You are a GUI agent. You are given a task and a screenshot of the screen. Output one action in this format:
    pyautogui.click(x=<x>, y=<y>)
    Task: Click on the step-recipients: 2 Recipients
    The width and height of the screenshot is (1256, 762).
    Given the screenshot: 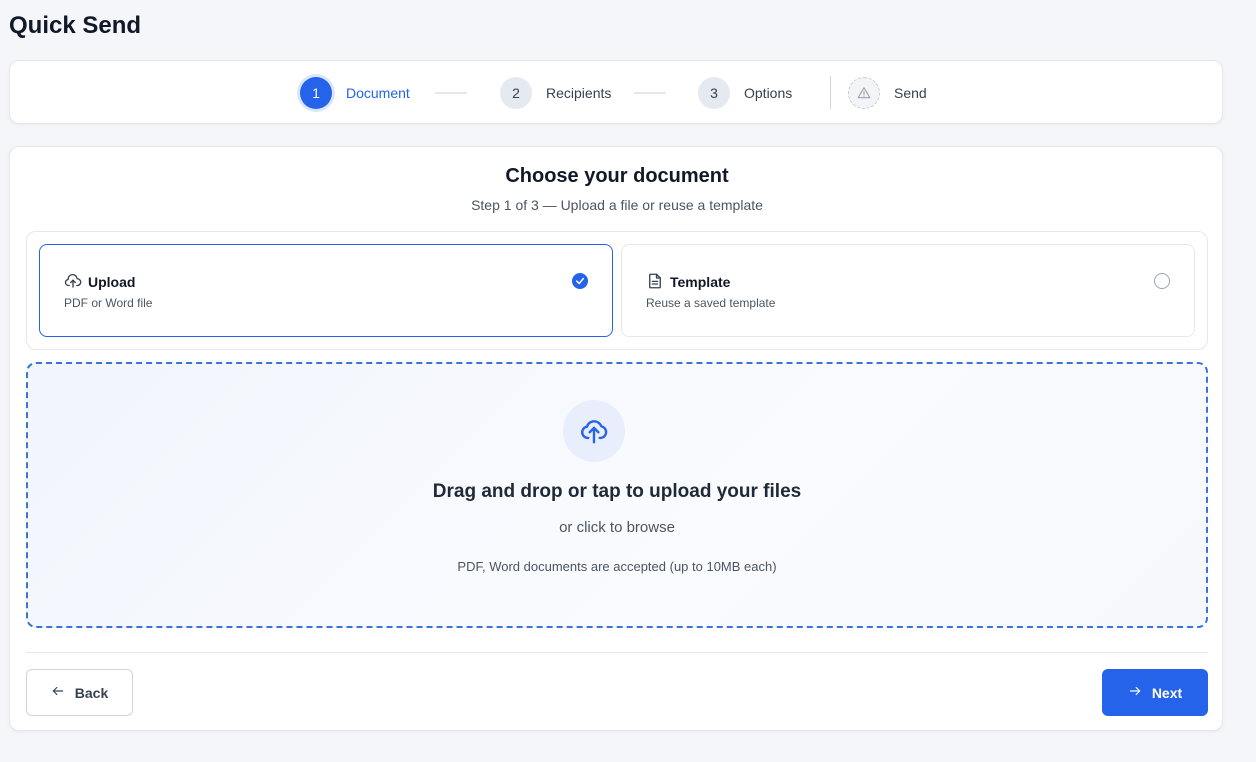 What is the action you would take?
    pyautogui.click(x=555, y=93)
    